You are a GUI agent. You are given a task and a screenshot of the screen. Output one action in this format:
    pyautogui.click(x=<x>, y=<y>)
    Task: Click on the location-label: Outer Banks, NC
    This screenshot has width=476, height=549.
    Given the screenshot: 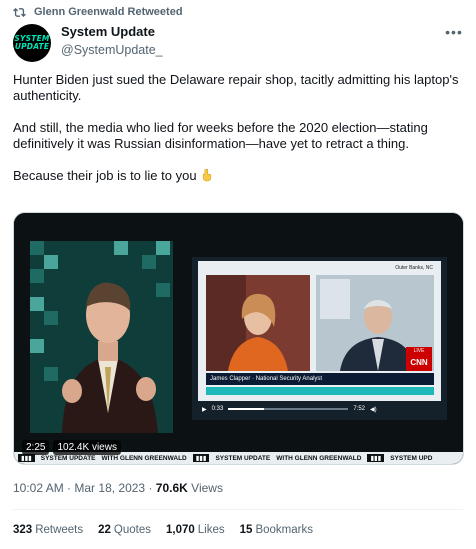 What is the action you would take?
    pyautogui.click(x=414, y=268)
    